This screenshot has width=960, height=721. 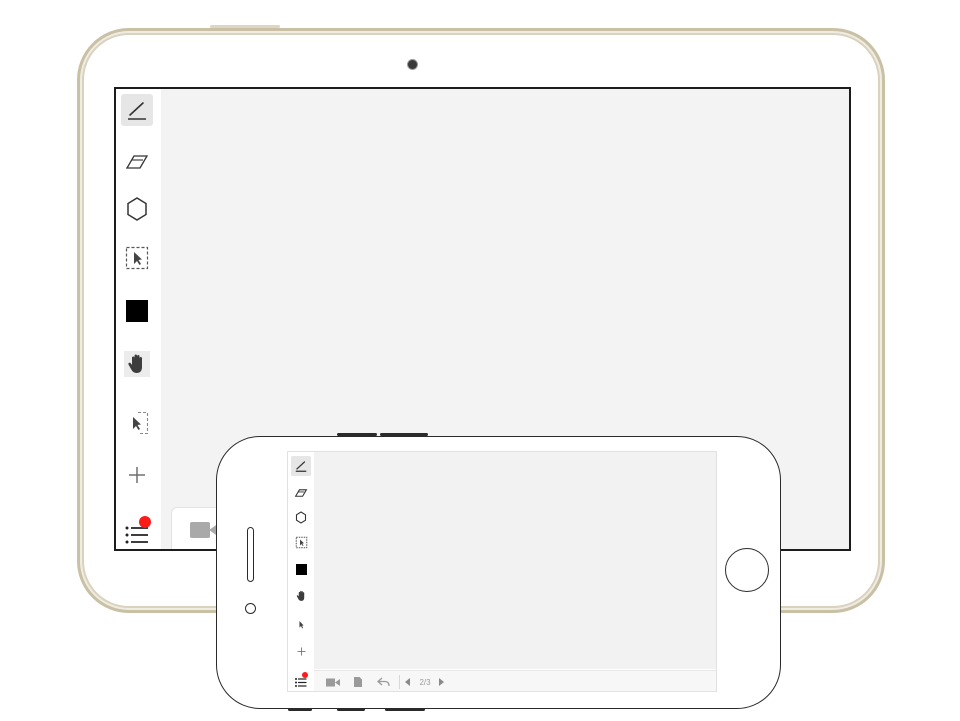 I want to click on tablet-toolbar, so click(x=138, y=319).